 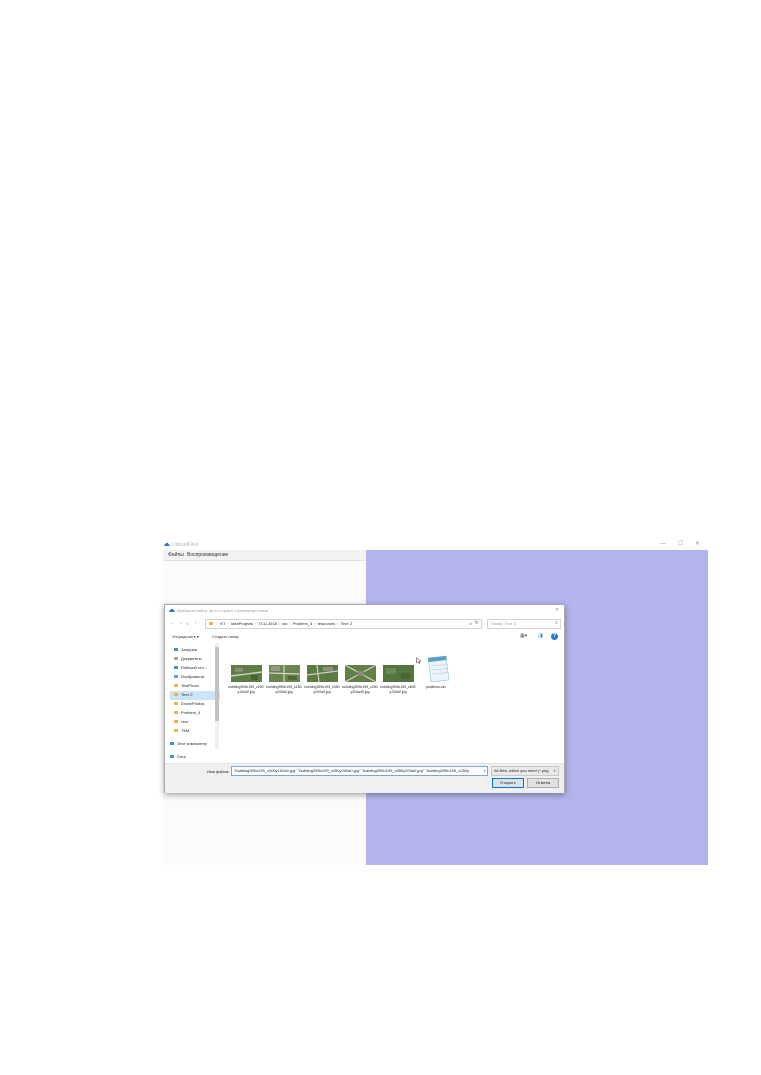 I want to click on dialog-toolbar: Упорядочить ▾ Создать папку ▦▾ ◨ ?, so click(x=364, y=637).